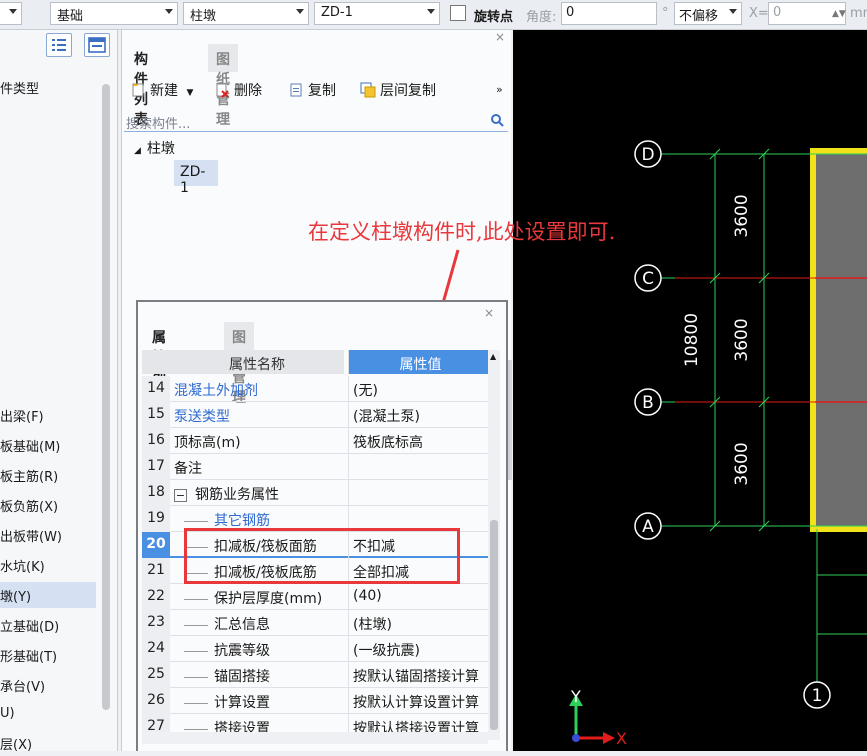 The image size is (867, 756). What do you see at coordinates (418, 597) in the screenshot?
I see `property-value: (40)` at bounding box center [418, 597].